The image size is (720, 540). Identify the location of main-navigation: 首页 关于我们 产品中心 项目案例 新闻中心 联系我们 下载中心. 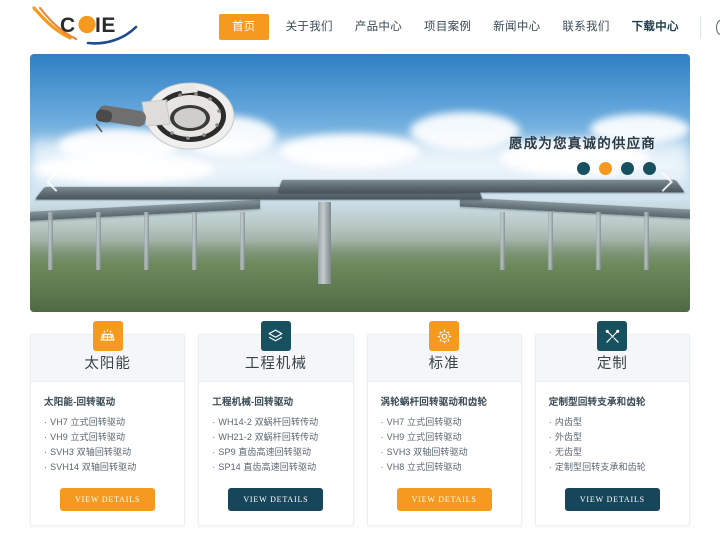
(454, 27).